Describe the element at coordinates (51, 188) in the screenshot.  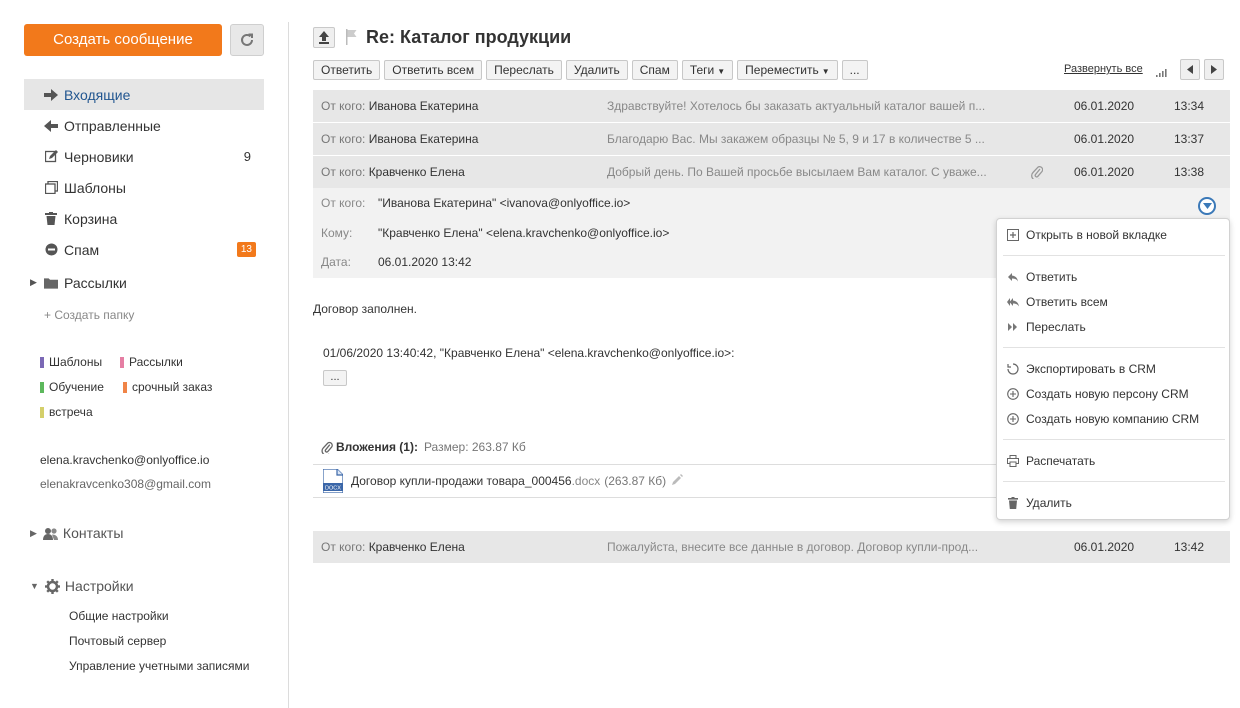
I see `template-icon` at that location.